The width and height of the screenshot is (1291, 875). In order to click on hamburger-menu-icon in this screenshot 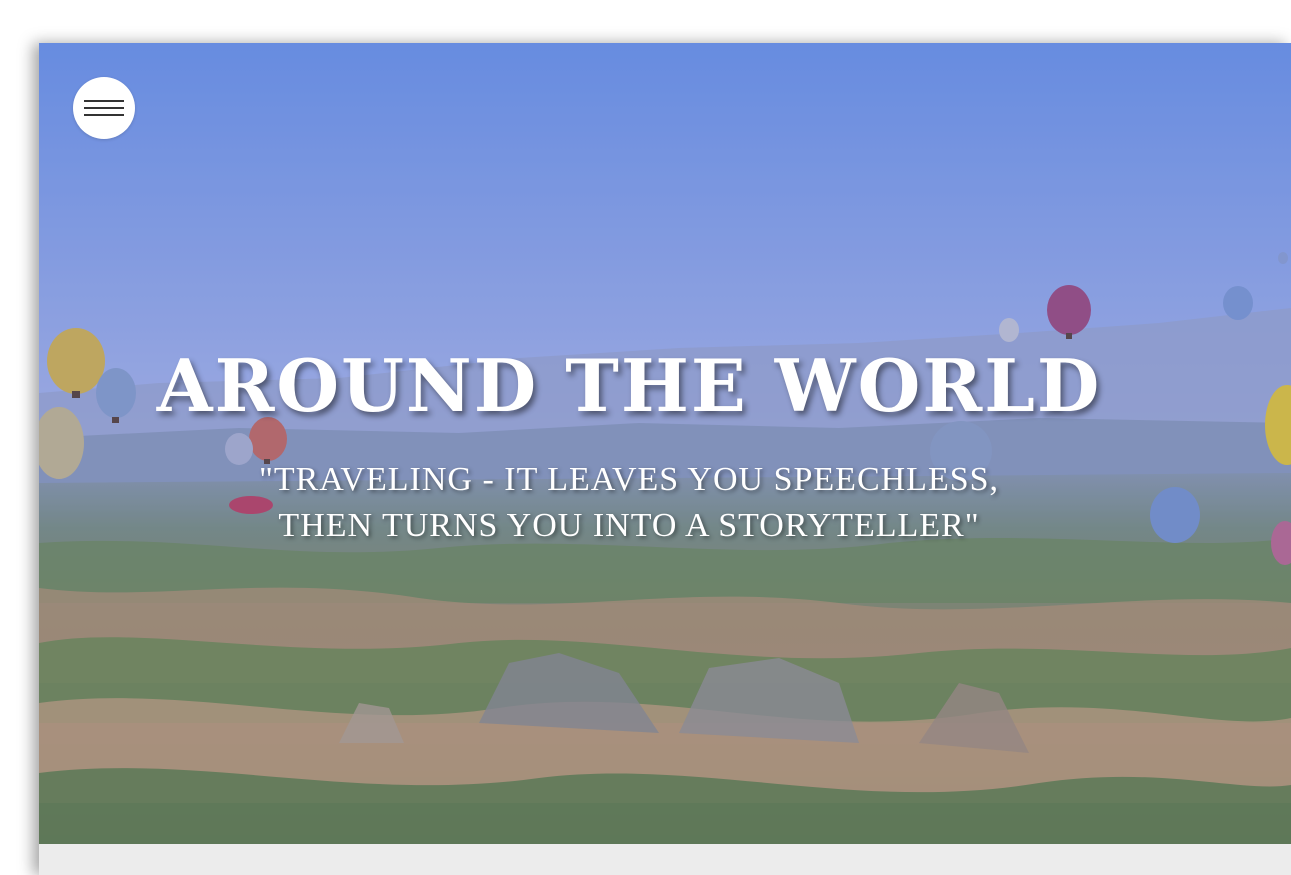, I will do `click(104, 101)`.